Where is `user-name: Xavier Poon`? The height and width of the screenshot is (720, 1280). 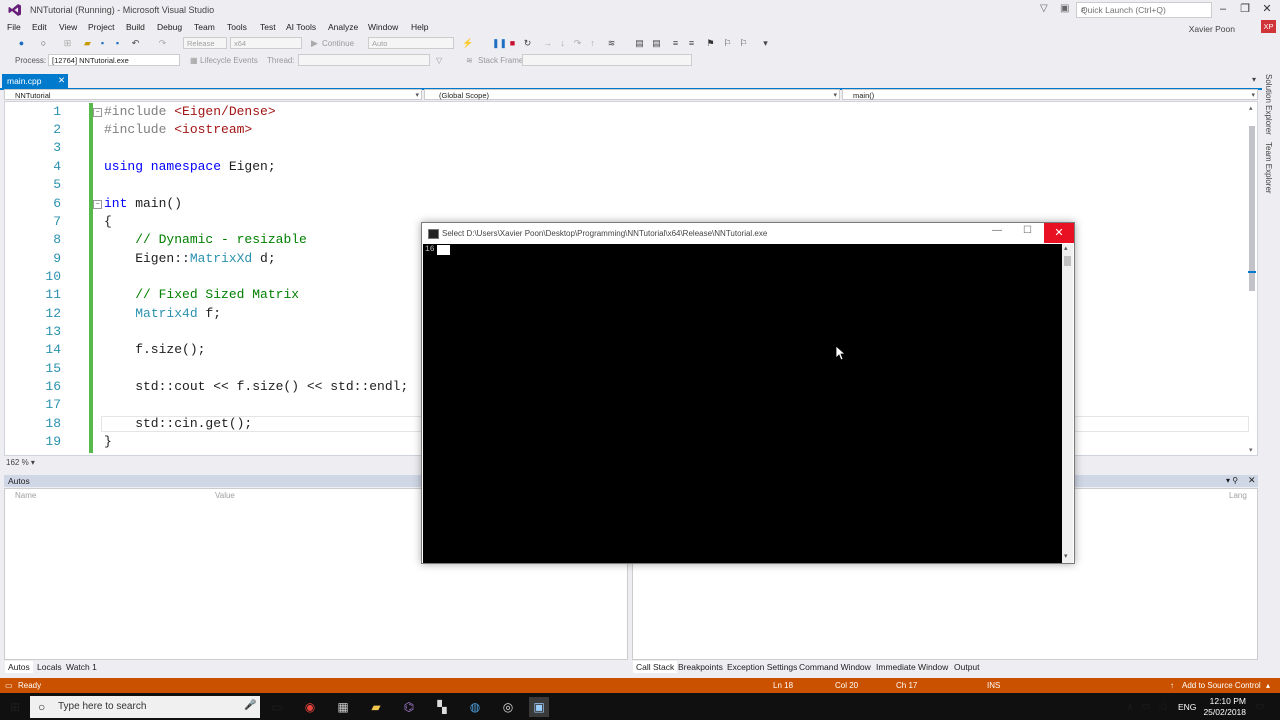 user-name: Xavier Poon is located at coordinates (1212, 29).